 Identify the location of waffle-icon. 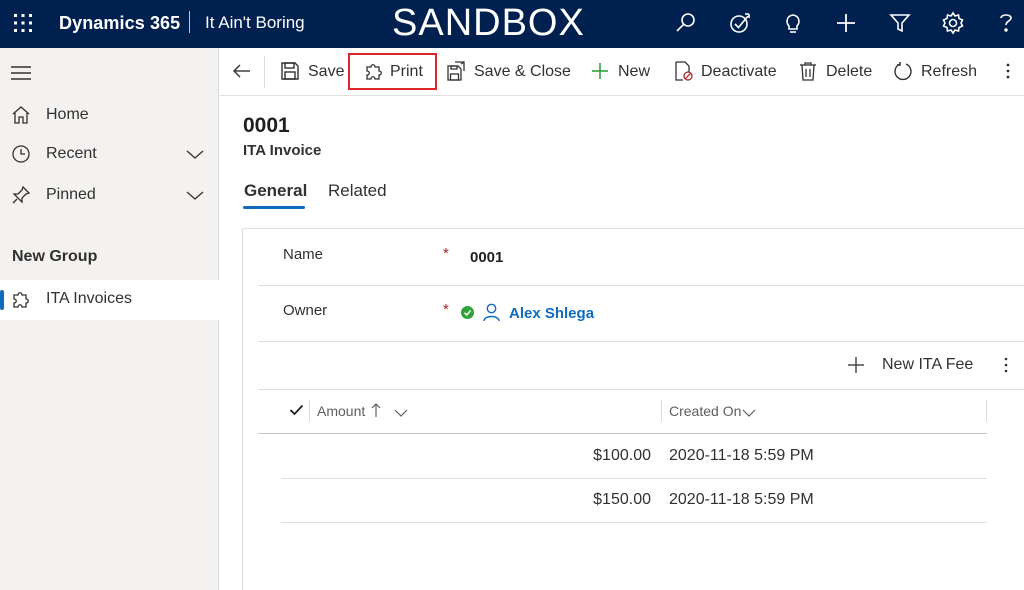
(23, 23).